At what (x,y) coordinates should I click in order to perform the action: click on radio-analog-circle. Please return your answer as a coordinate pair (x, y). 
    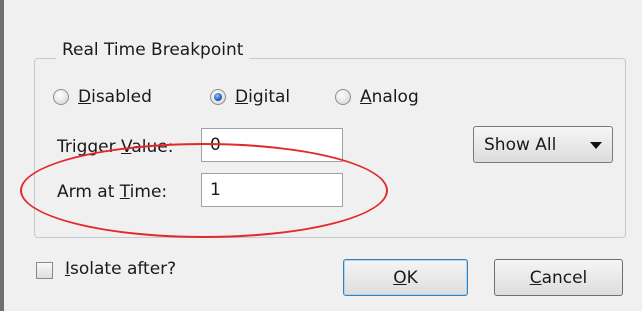
    Looking at the image, I should click on (343, 97).